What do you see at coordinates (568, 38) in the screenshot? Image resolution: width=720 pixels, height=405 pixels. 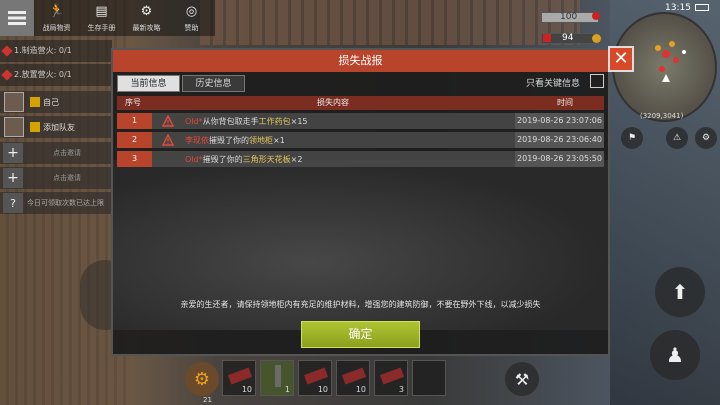 I see `food-value: 94` at bounding box center [568, 38].